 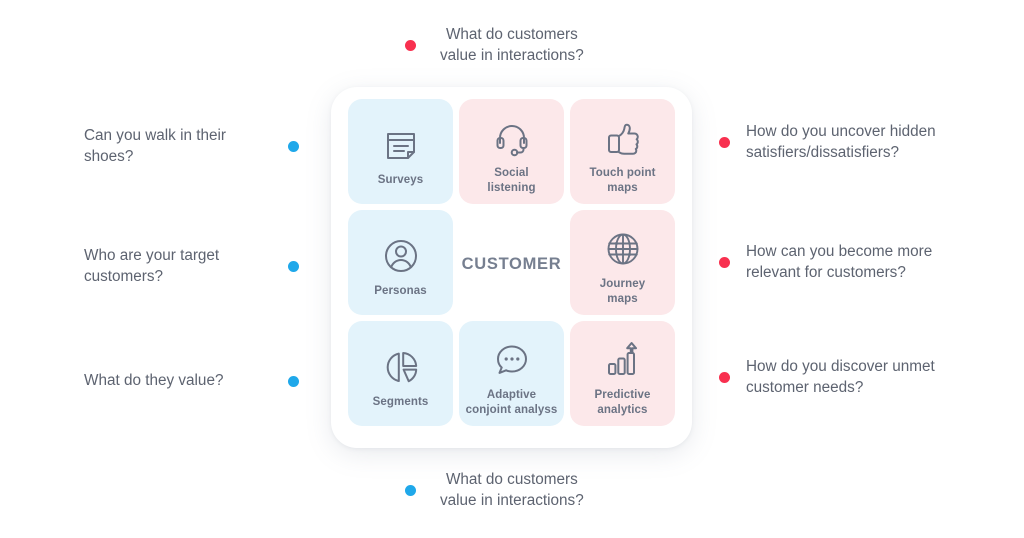 I want to click on callout-left-1: Can you walk in their shoes?, so click(x=191, y=147).